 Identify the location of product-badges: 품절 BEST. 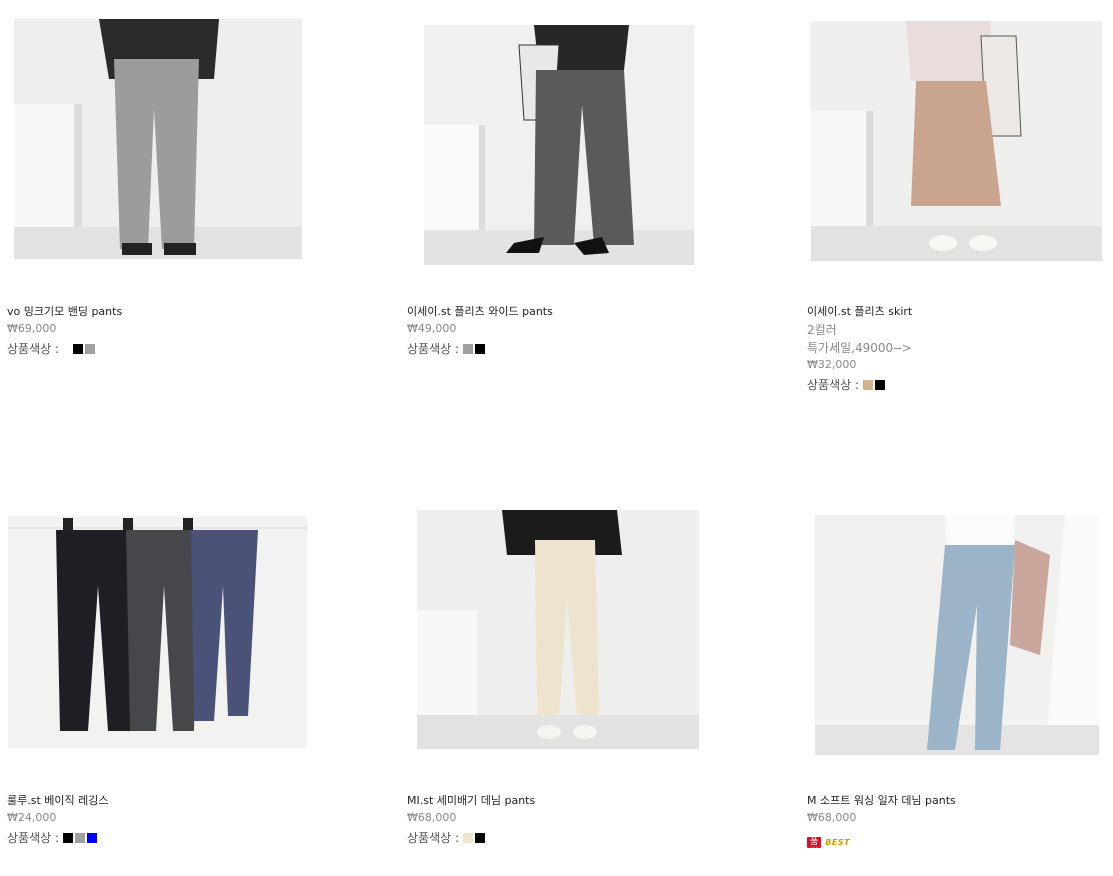
(829, 847).